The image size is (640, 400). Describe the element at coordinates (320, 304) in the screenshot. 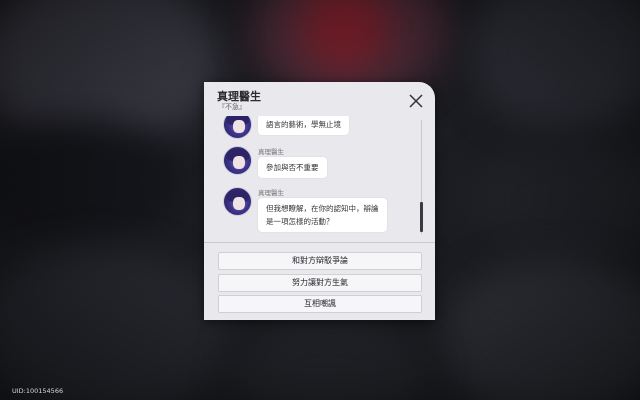

I see `option-button: 互相嘲諷` at that location.